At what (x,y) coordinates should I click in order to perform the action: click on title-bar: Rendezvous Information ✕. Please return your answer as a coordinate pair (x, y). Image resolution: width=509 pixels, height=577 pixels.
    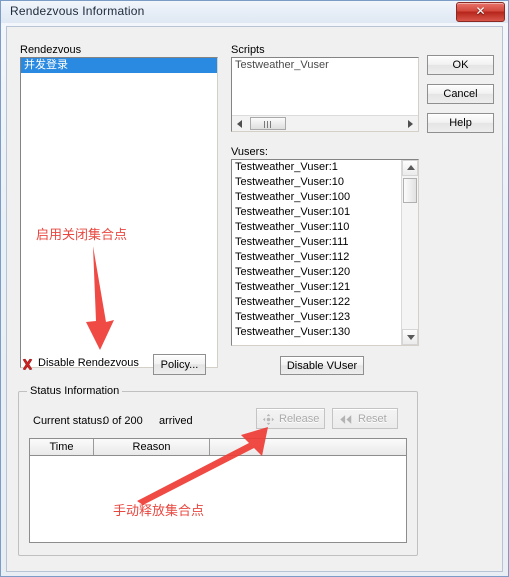
    Looking at the image, I should click on (254, 12).